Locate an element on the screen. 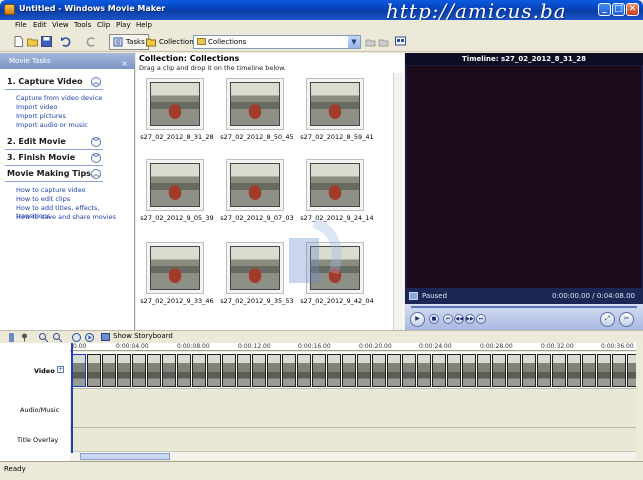 The height and width of the screenshot is (480, 643). play-button: ▶ is located at coordinates (417, 319).